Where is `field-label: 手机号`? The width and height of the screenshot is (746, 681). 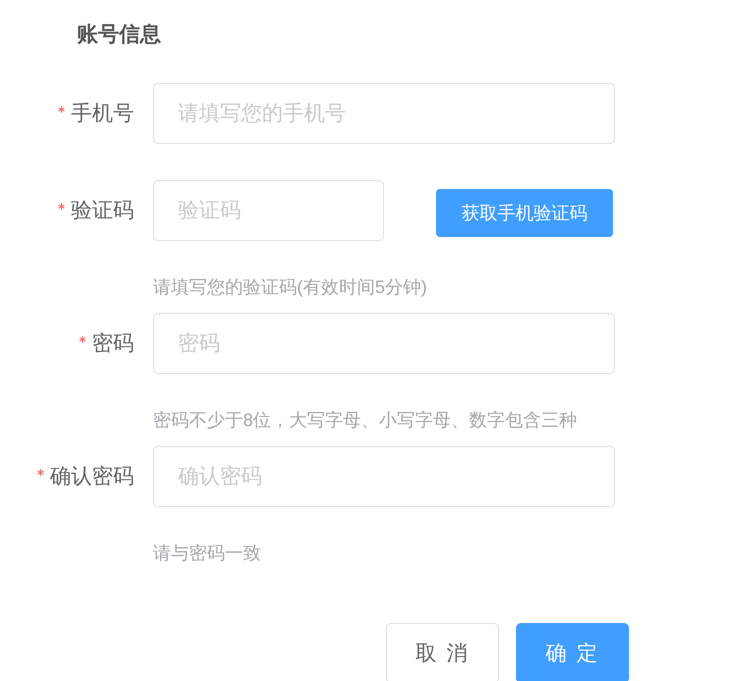
field-label: 手机号 is located at coordinates (102, 113).